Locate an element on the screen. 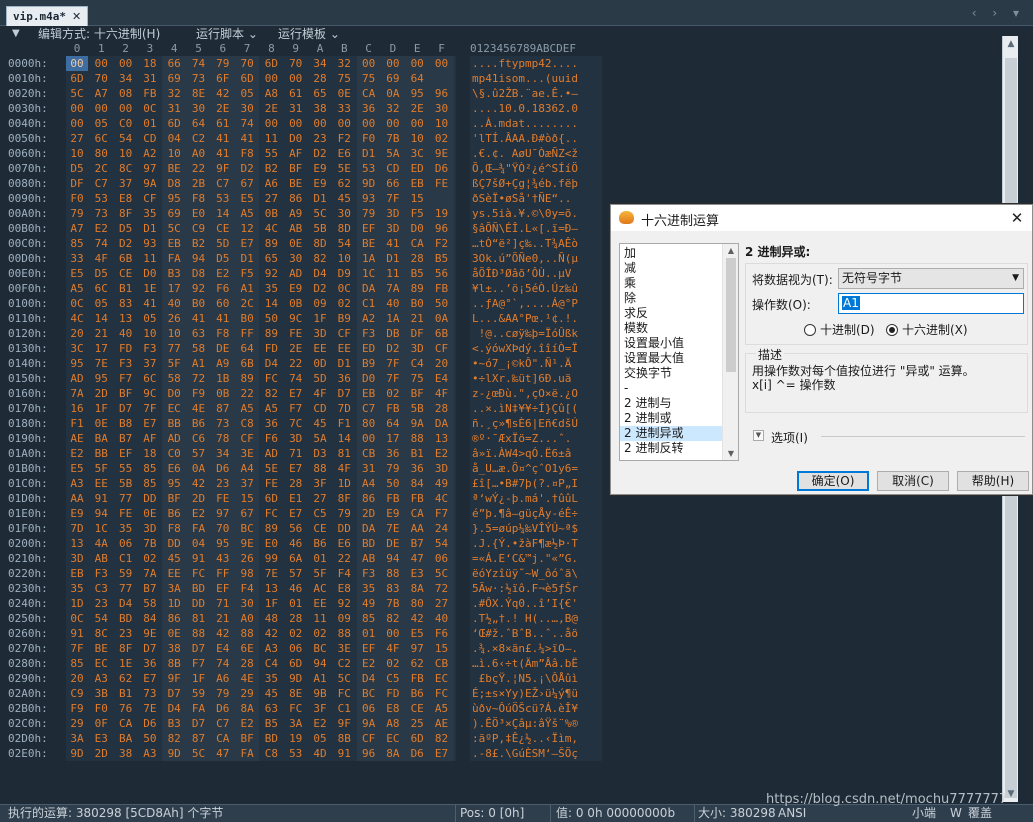 This screenshot has width=1033, height=822. hex-byte: 73 is located at coordinates (223, 423).